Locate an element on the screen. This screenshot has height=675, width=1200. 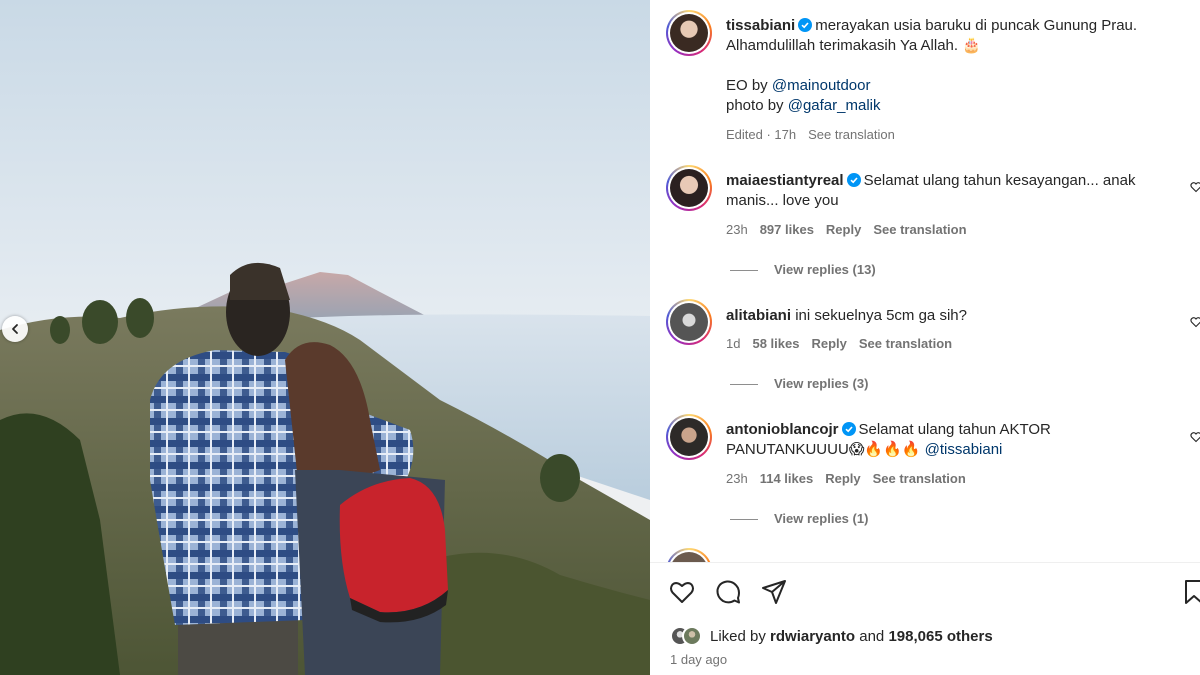
view-replies-button: View replies (3) is located at coordinates (799, 383).